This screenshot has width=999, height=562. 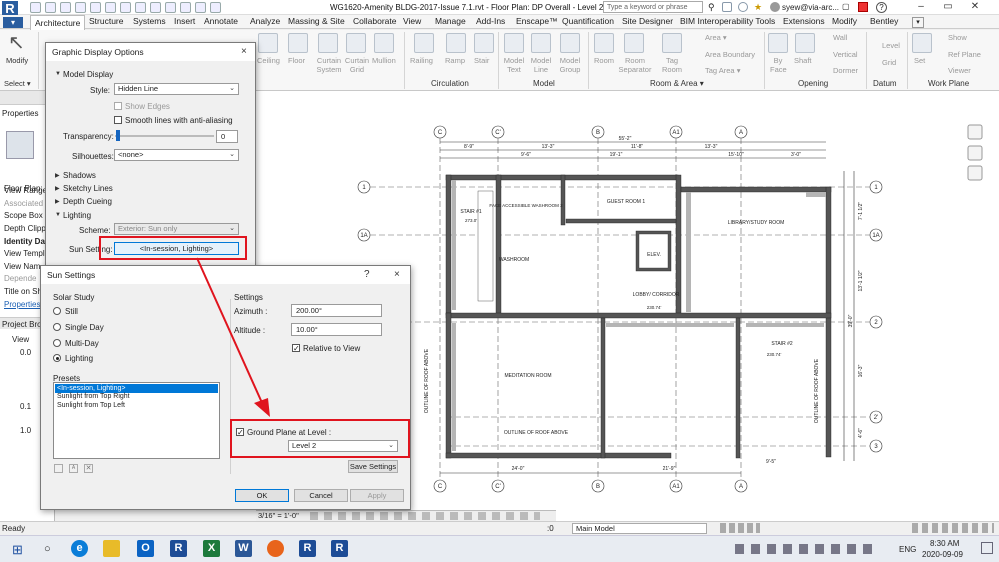 What do you see at coordinates (541, 65) in the screenshot?
I see `model-line-label: Model Line` at bounding box center [541, 65].